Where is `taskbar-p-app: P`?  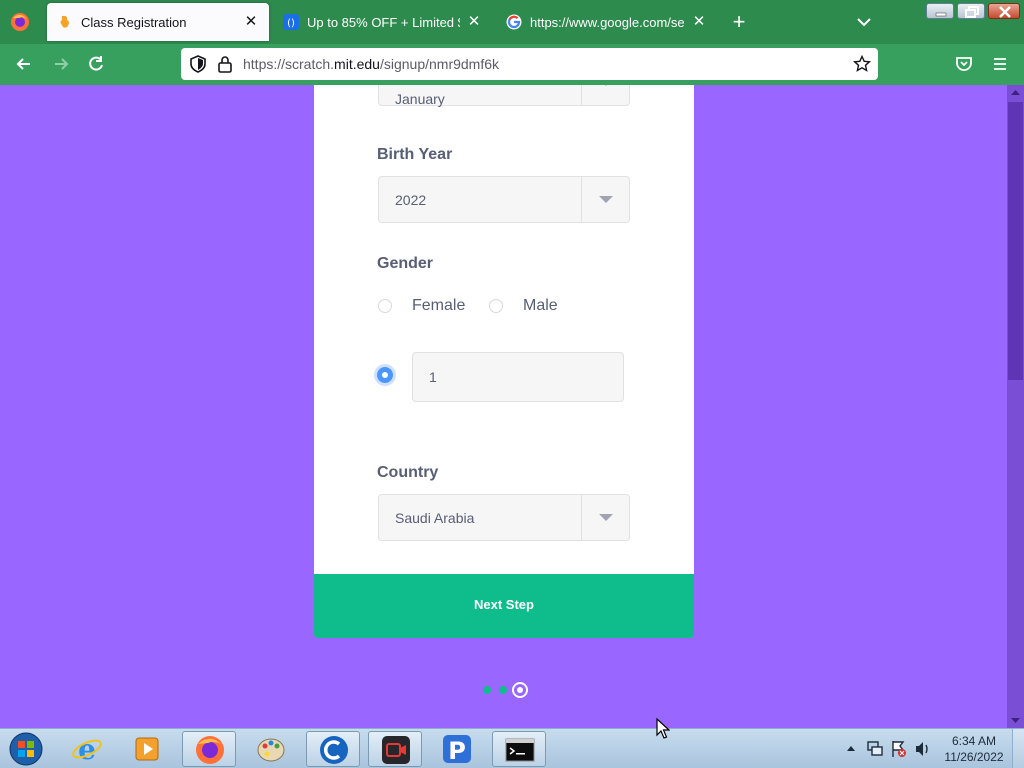 taskbar-p-app: P is located at coordinates (457, 749).